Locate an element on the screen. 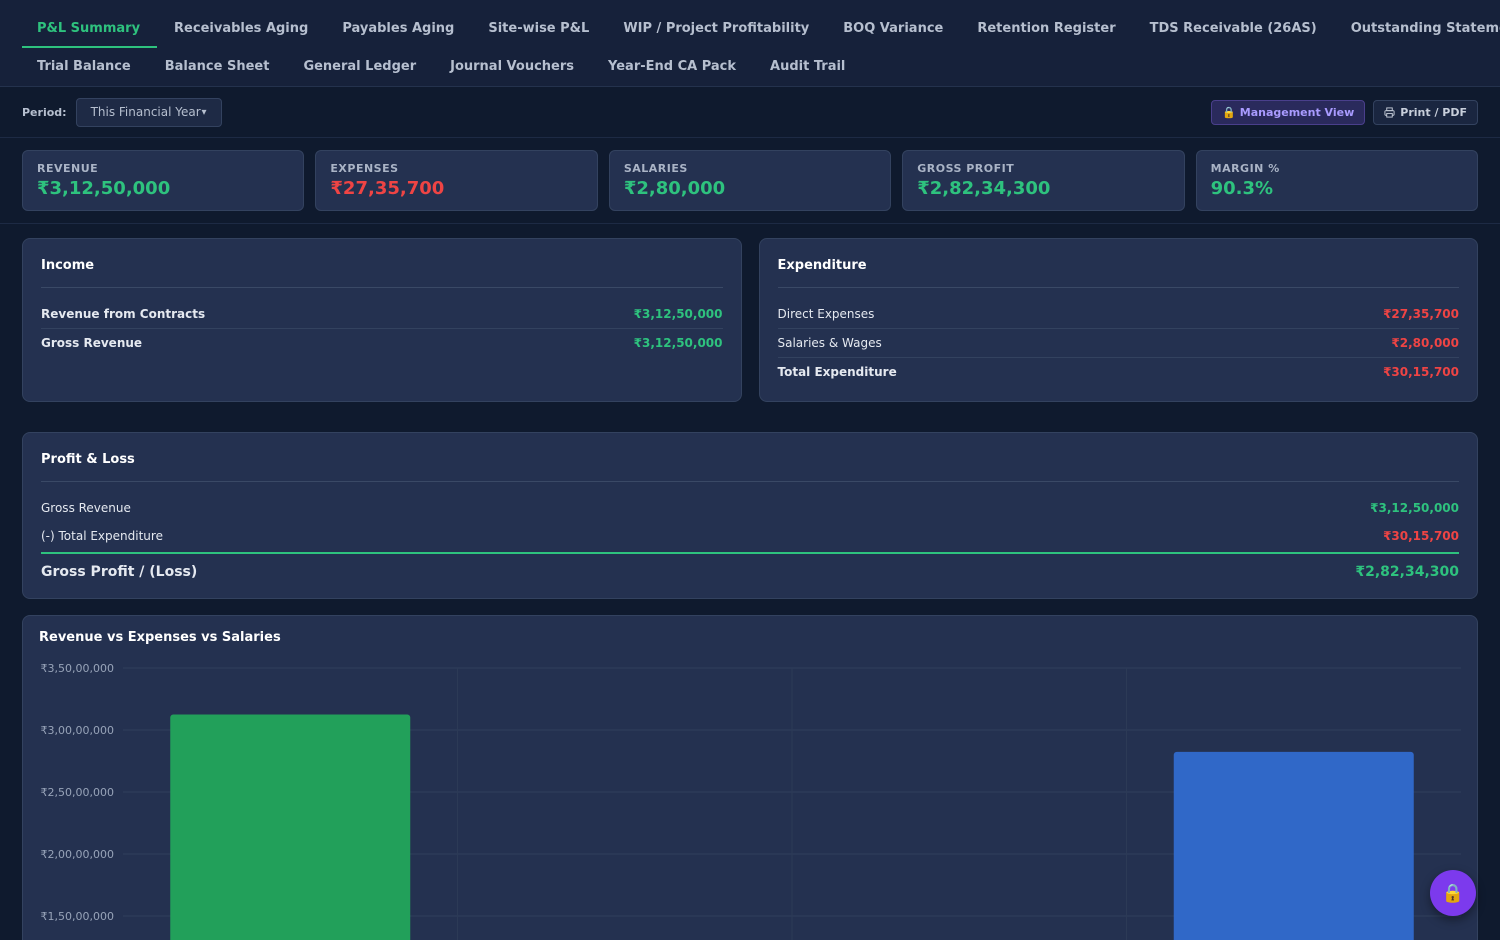 The width and height of the screenshot is (1500, 940). period-selected-value: This Financial Year is located at coordinates (145, 112).